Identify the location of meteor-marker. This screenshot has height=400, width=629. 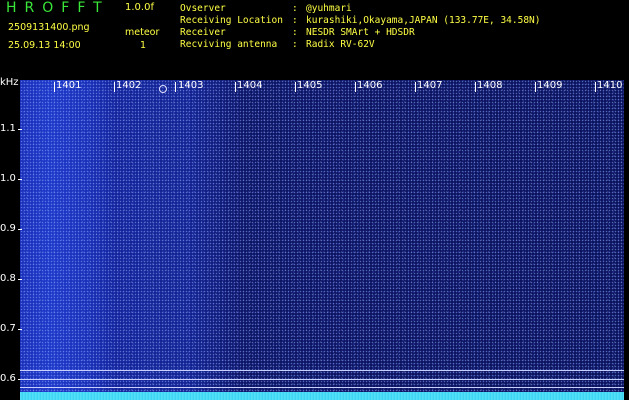
(163, 89).